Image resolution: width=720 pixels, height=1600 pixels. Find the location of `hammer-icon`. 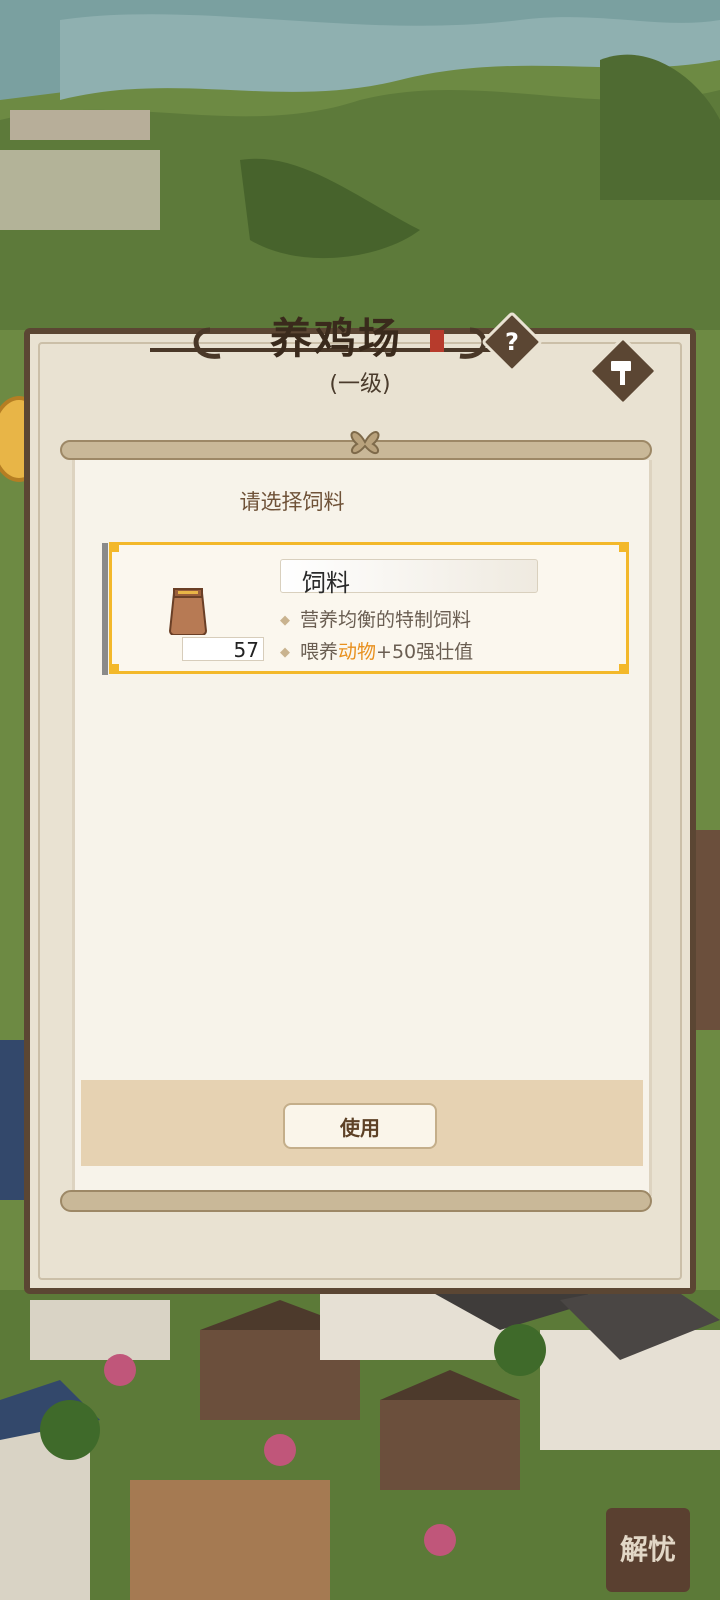

hammer-icon is located at coordinates (621, 373).